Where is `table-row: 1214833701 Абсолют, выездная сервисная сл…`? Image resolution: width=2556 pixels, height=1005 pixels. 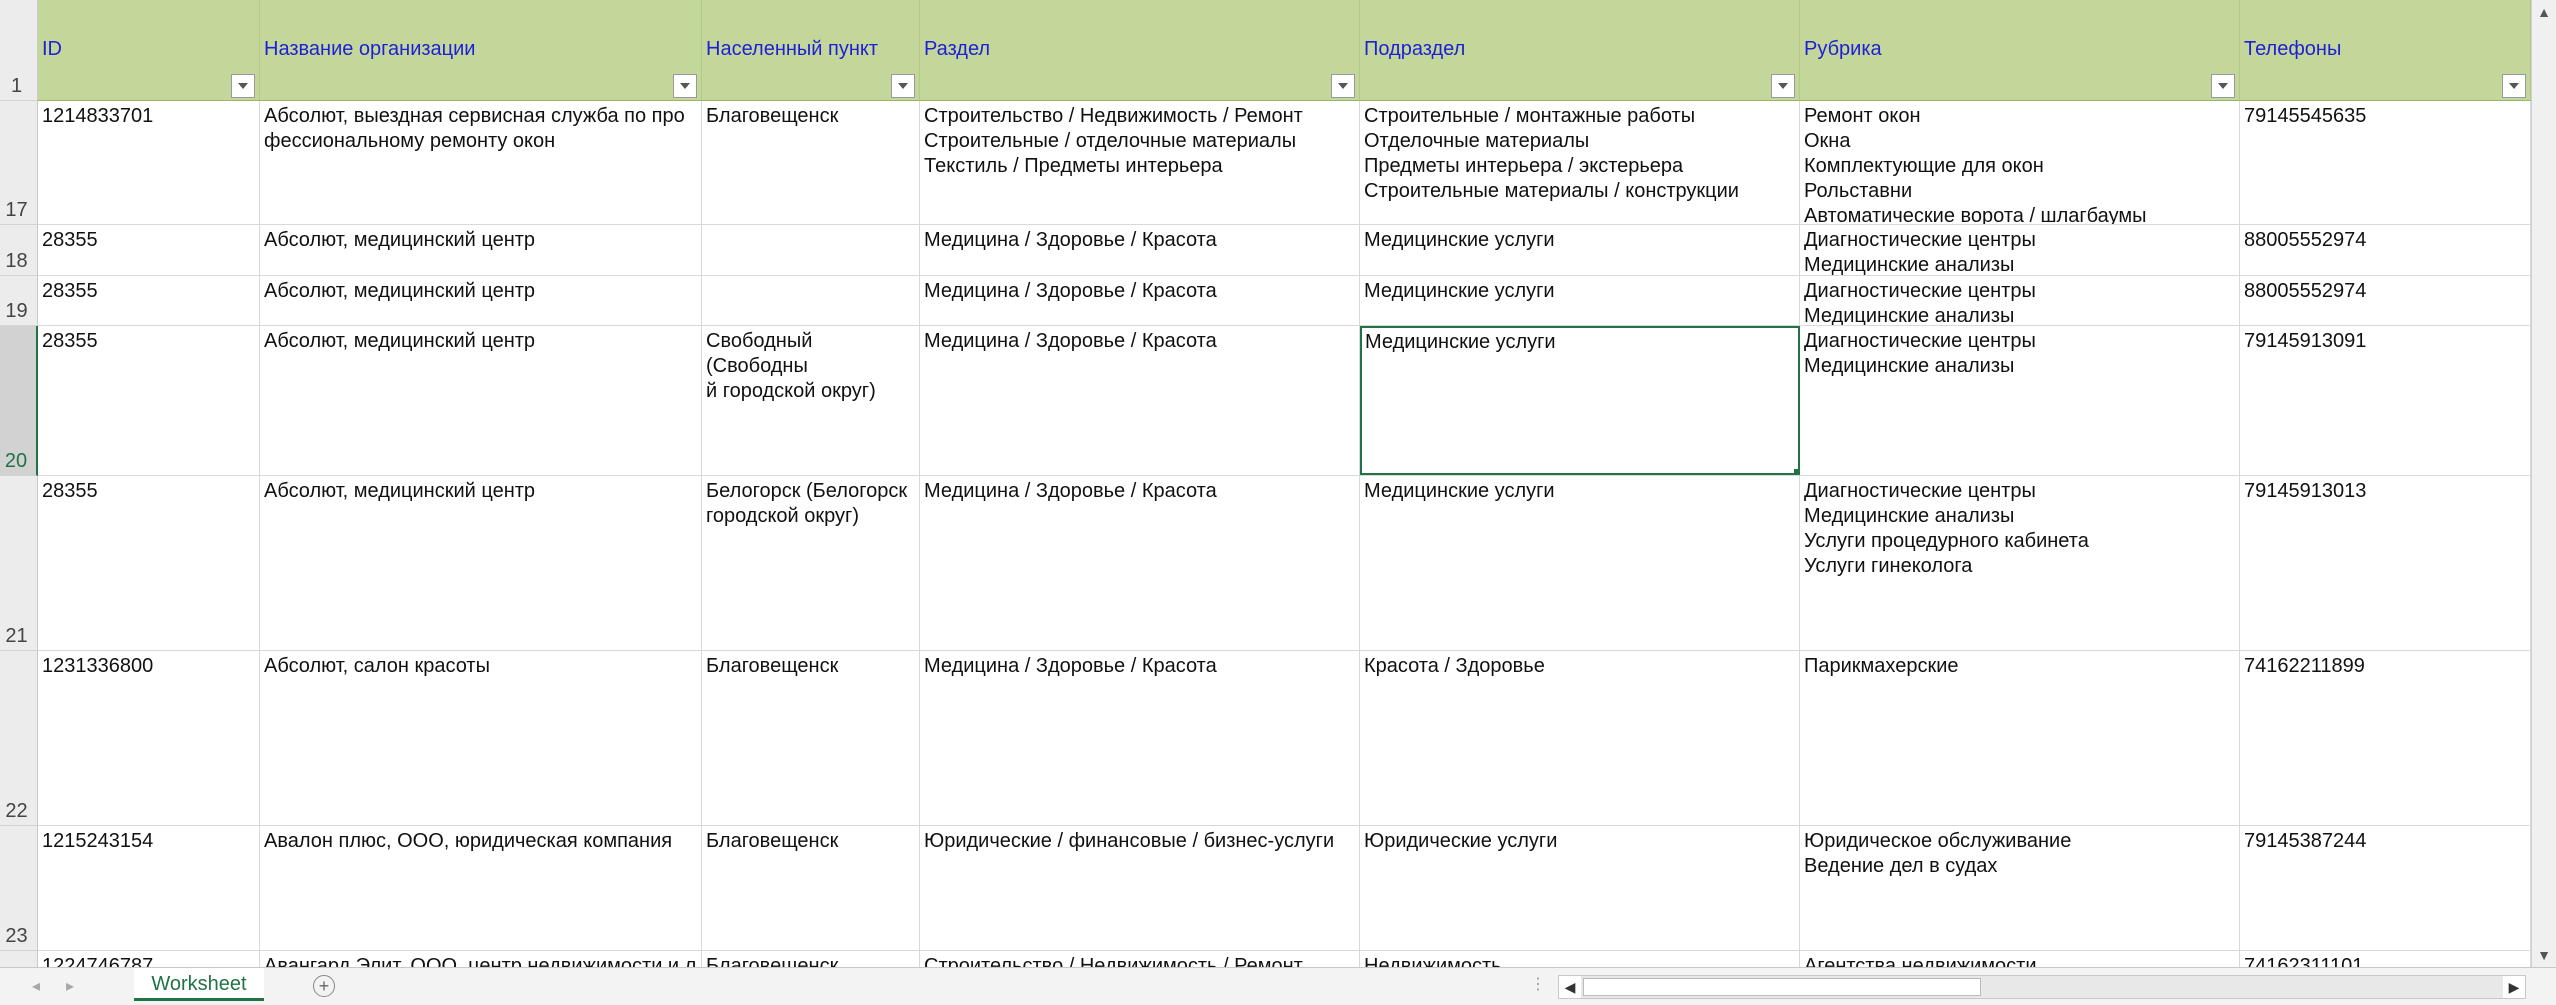
table-row: 1214833701 Абсолют, выездная сервисная сл… is located at coordinates (1284, 163).